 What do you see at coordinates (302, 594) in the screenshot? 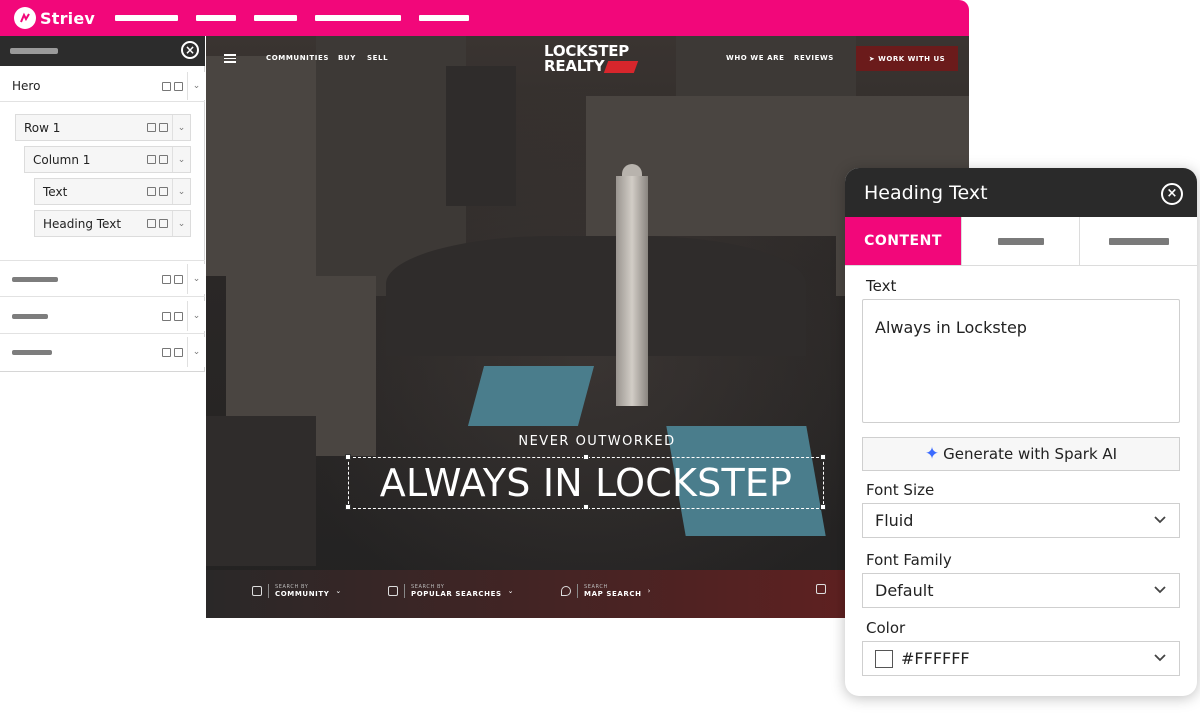
I see `search-item-label: COMMUNITY` at bounding box center [302, 594].